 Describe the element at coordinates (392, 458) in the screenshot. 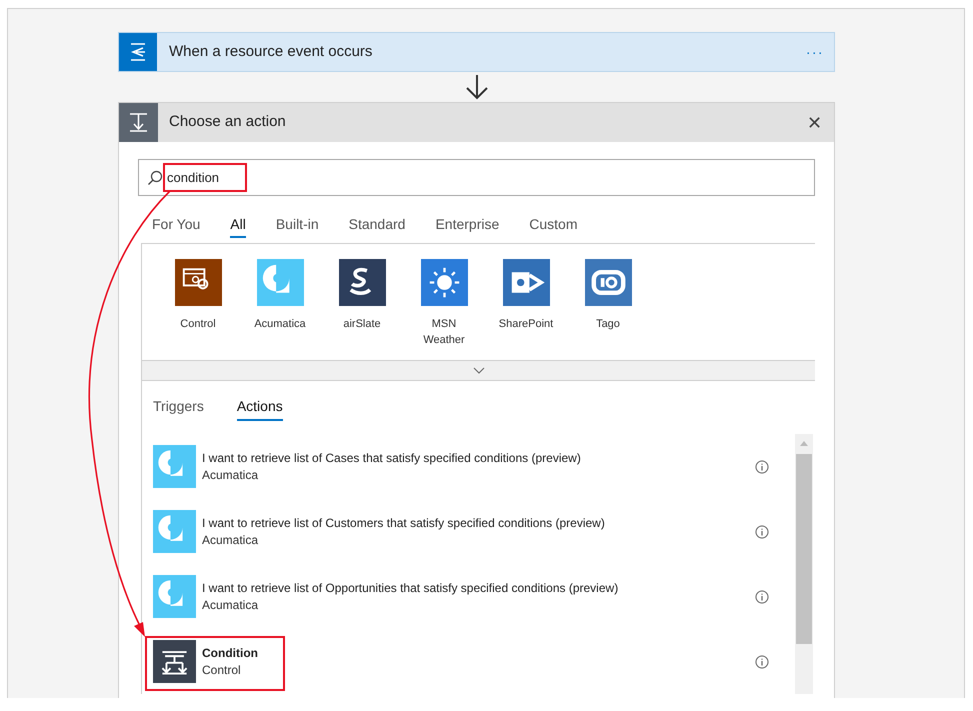

I see `action-title: I want to retrieve list of Cases that satisfy specified conditions (preview)` at that location.